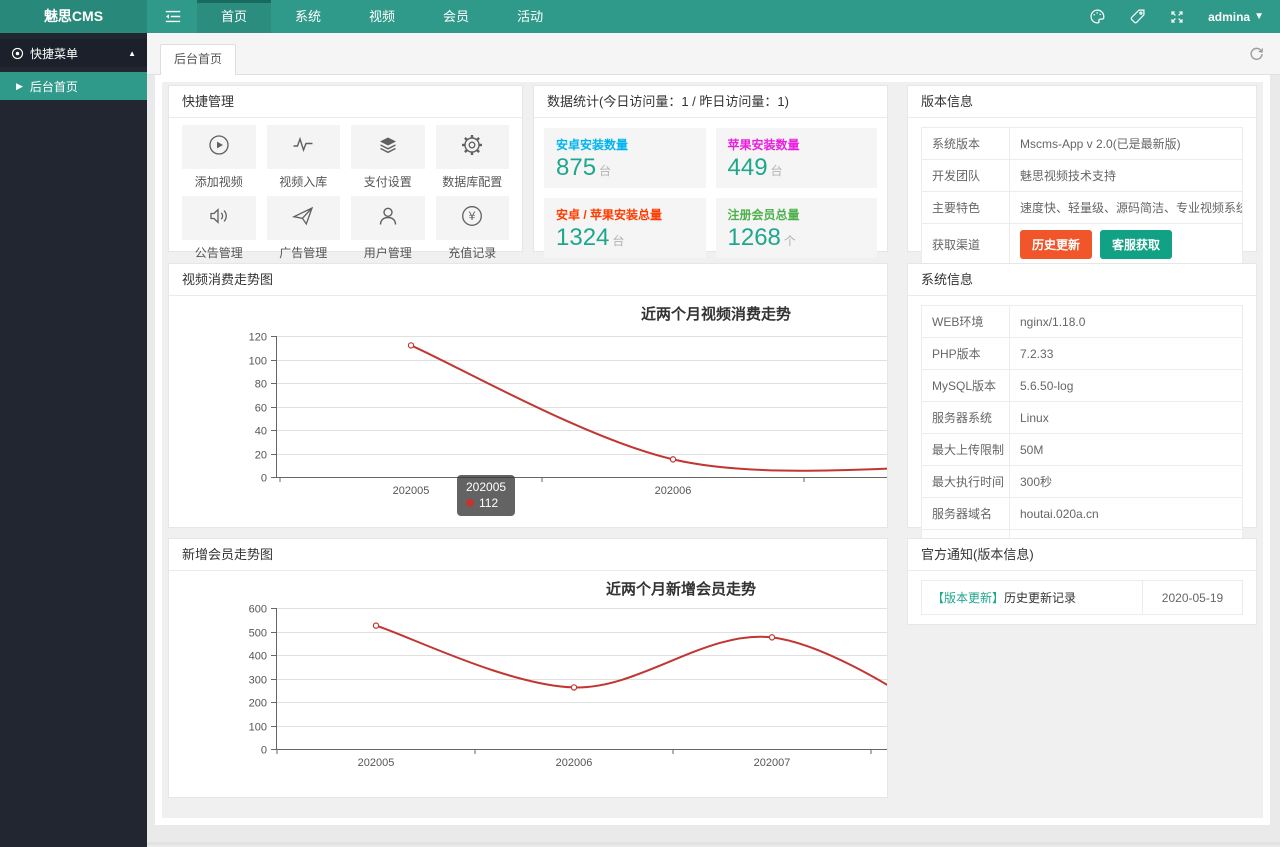  Describe the element at coordinates (258, 657) in the screenshot. I see `svg-text: 400` at that location.